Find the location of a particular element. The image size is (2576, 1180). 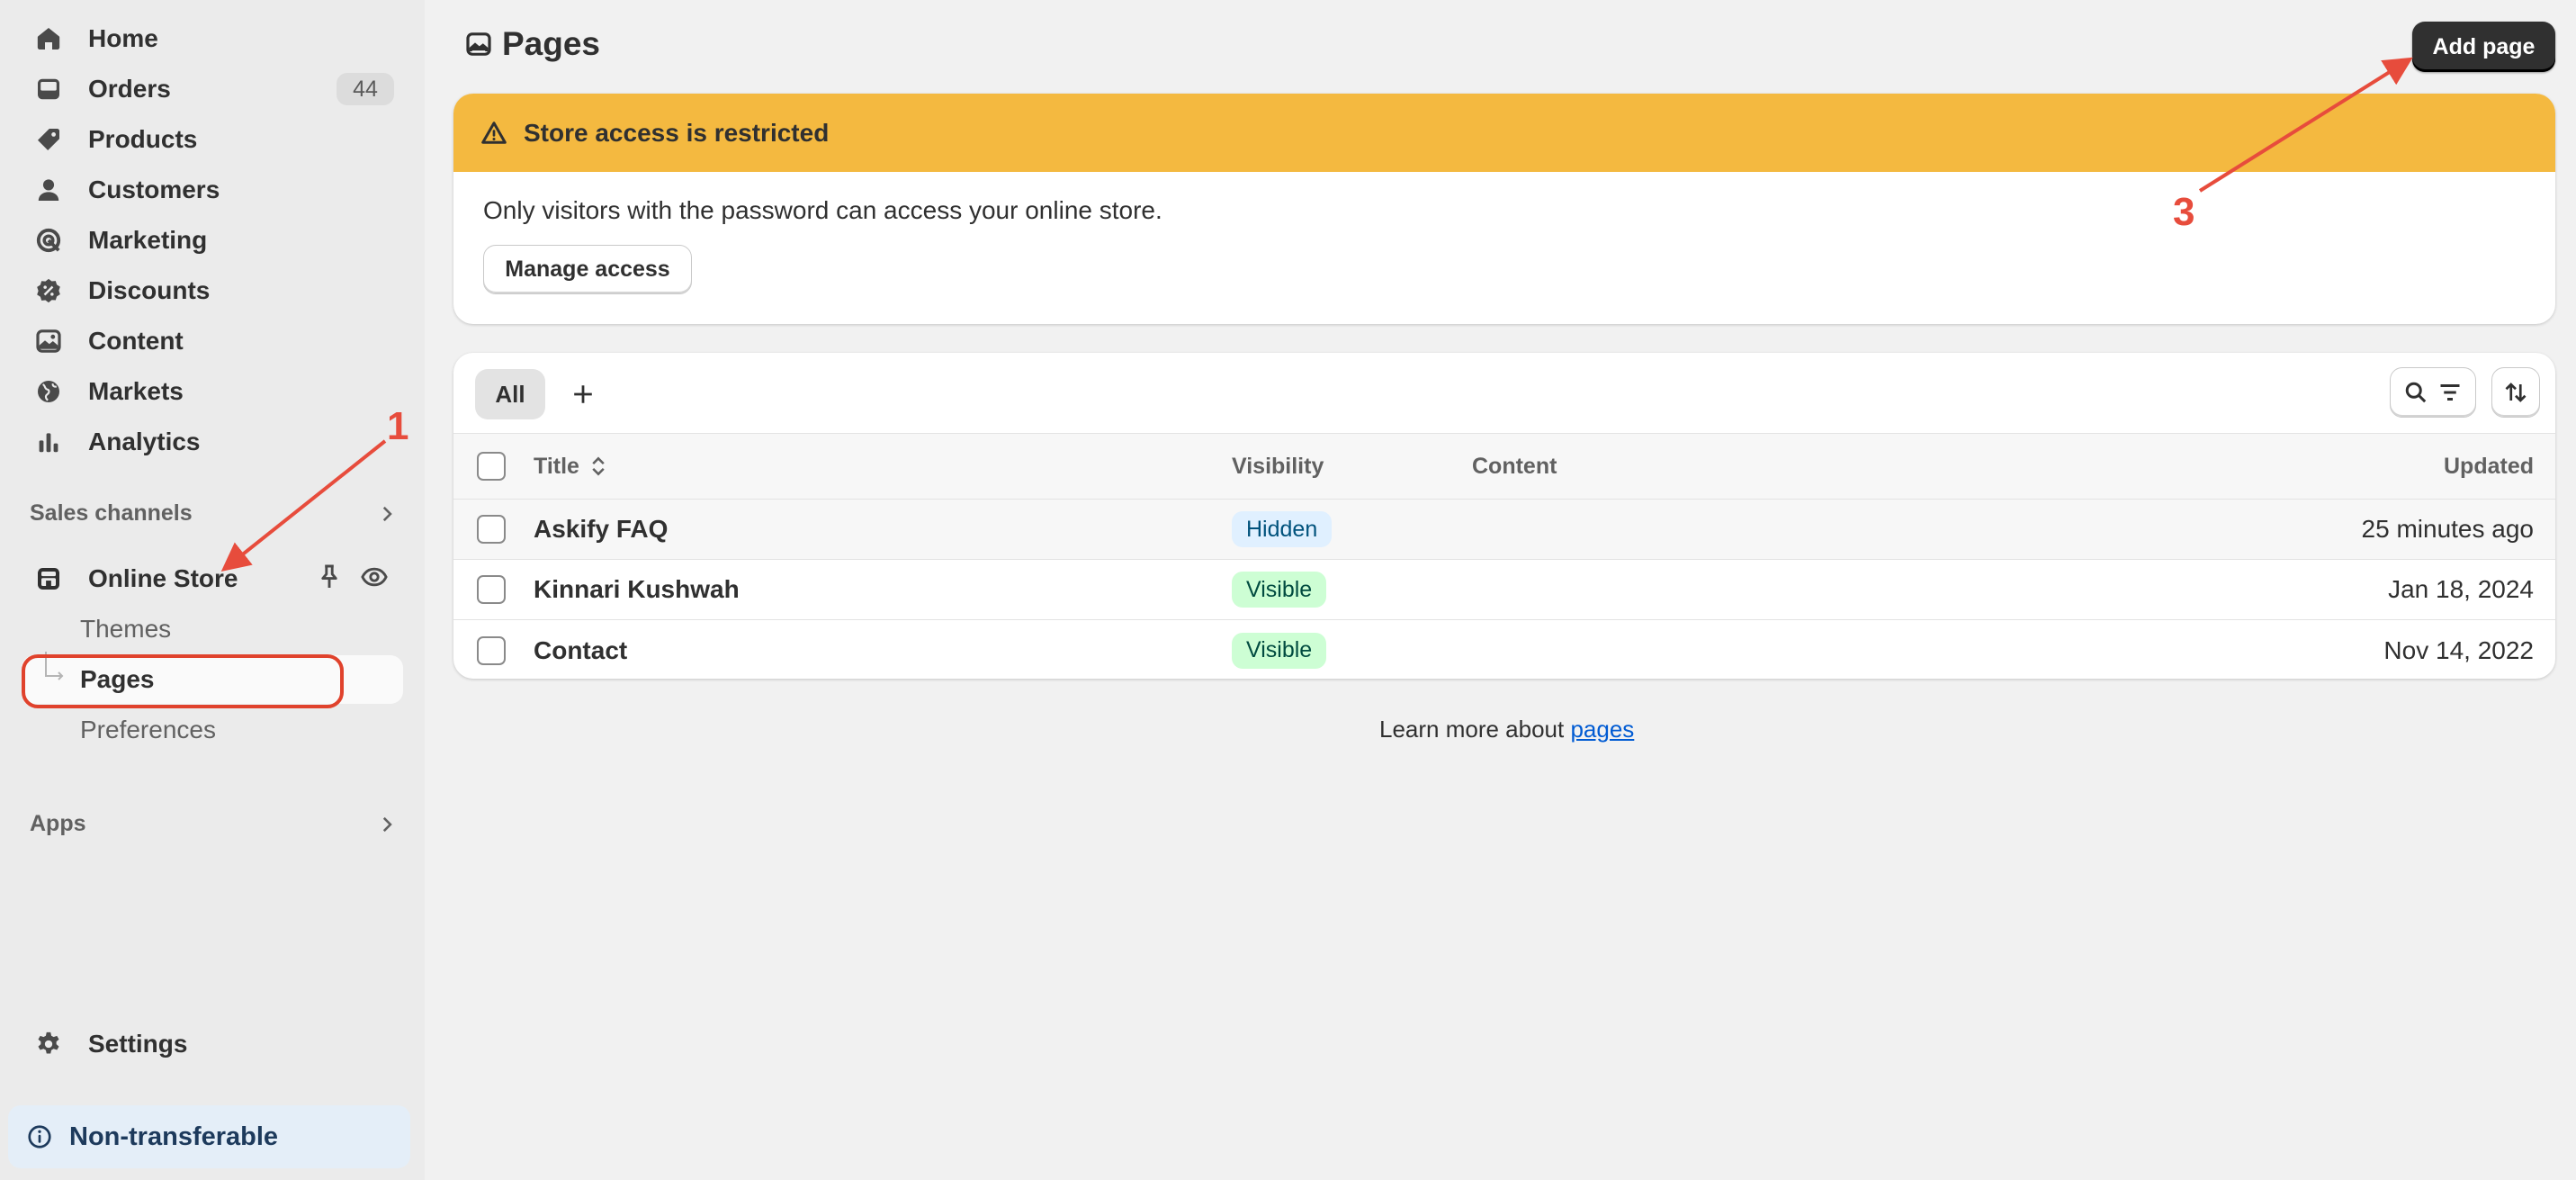

sidebar-item-analytics: Analytics is located at coordinates (211, 442).